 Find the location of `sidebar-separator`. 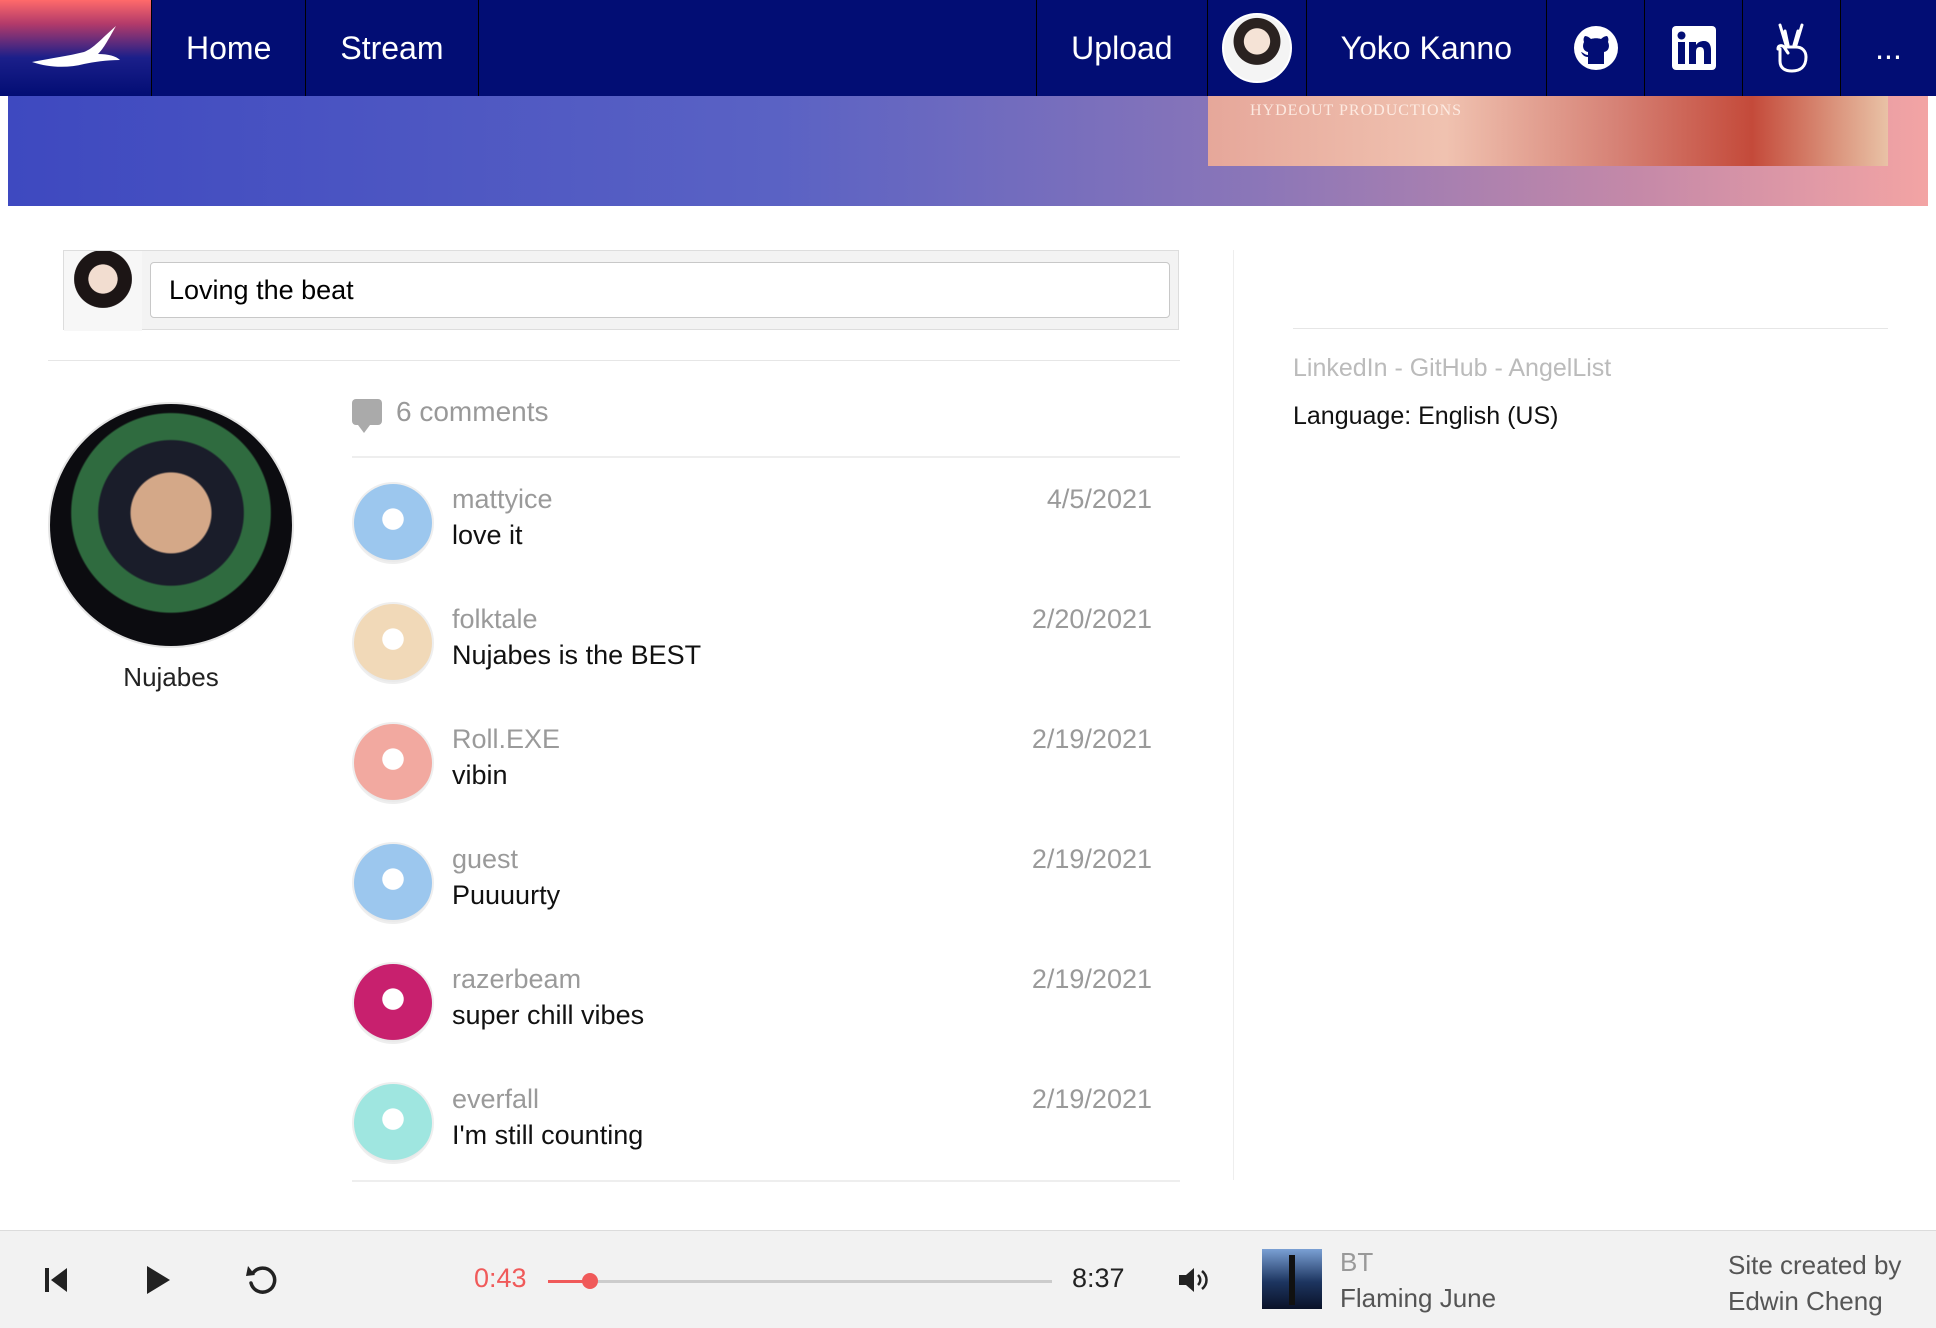

sidebar-separator is located at coordinates (1233, 715).